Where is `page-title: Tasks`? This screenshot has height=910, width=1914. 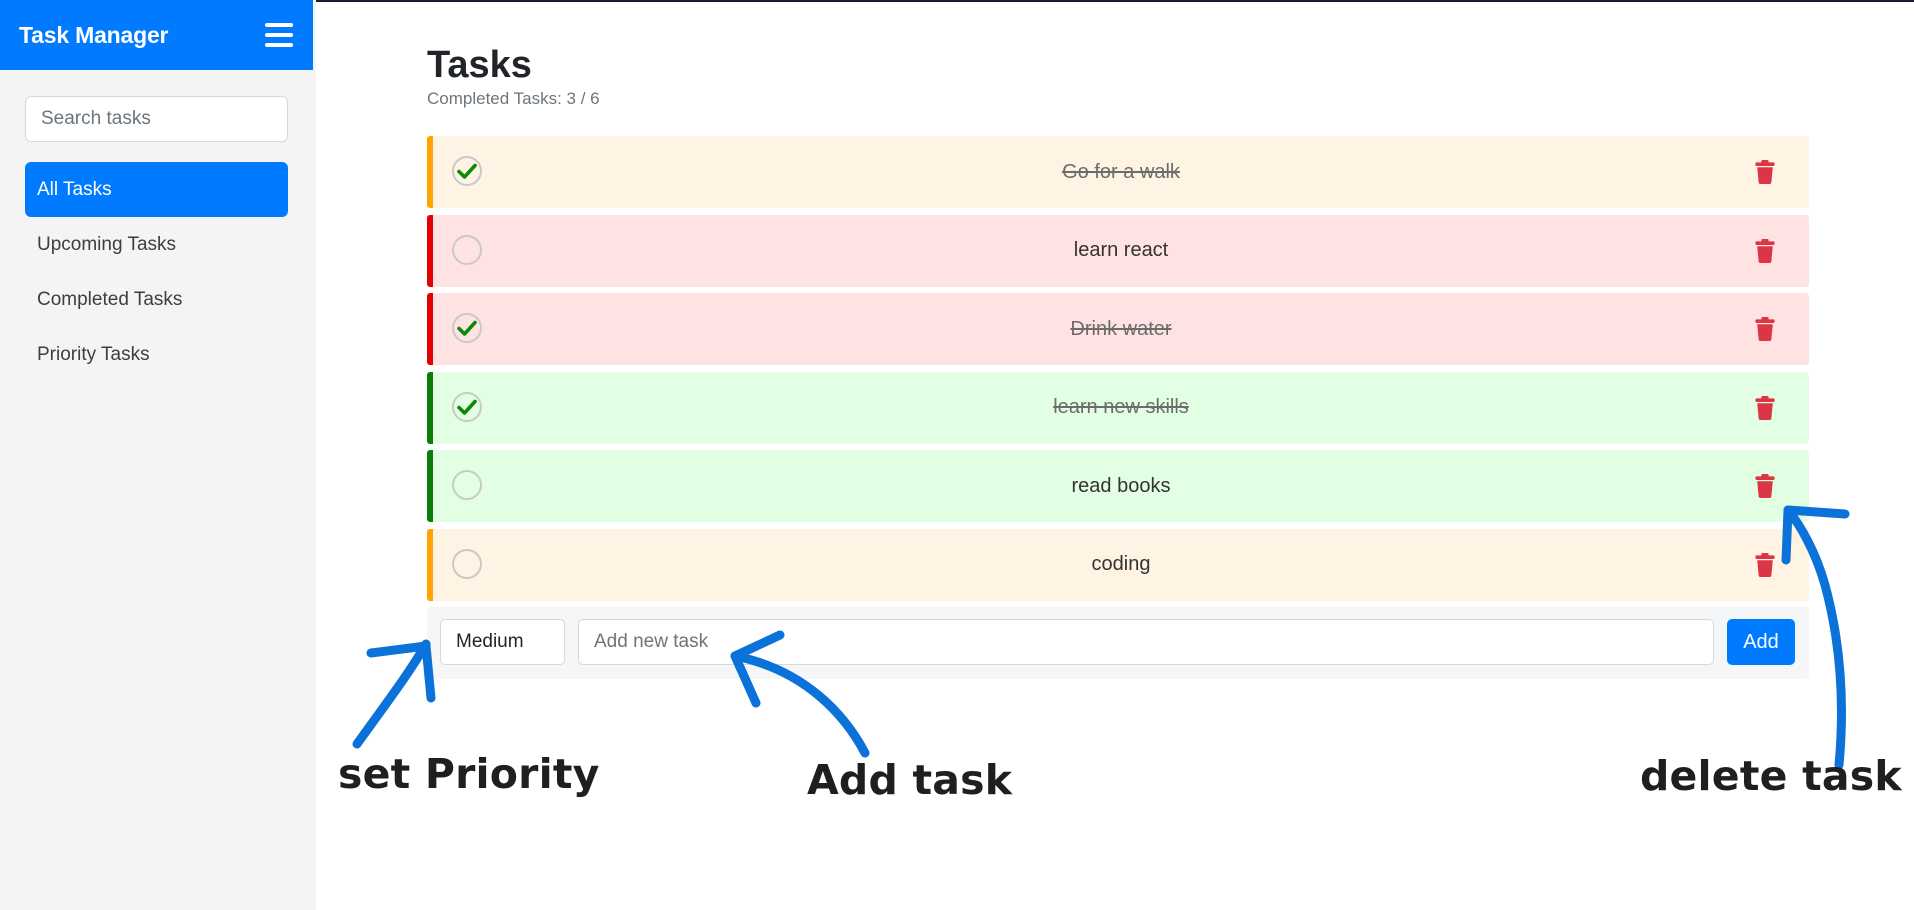
page-title: Tasks is located at coordinates (479, 65).